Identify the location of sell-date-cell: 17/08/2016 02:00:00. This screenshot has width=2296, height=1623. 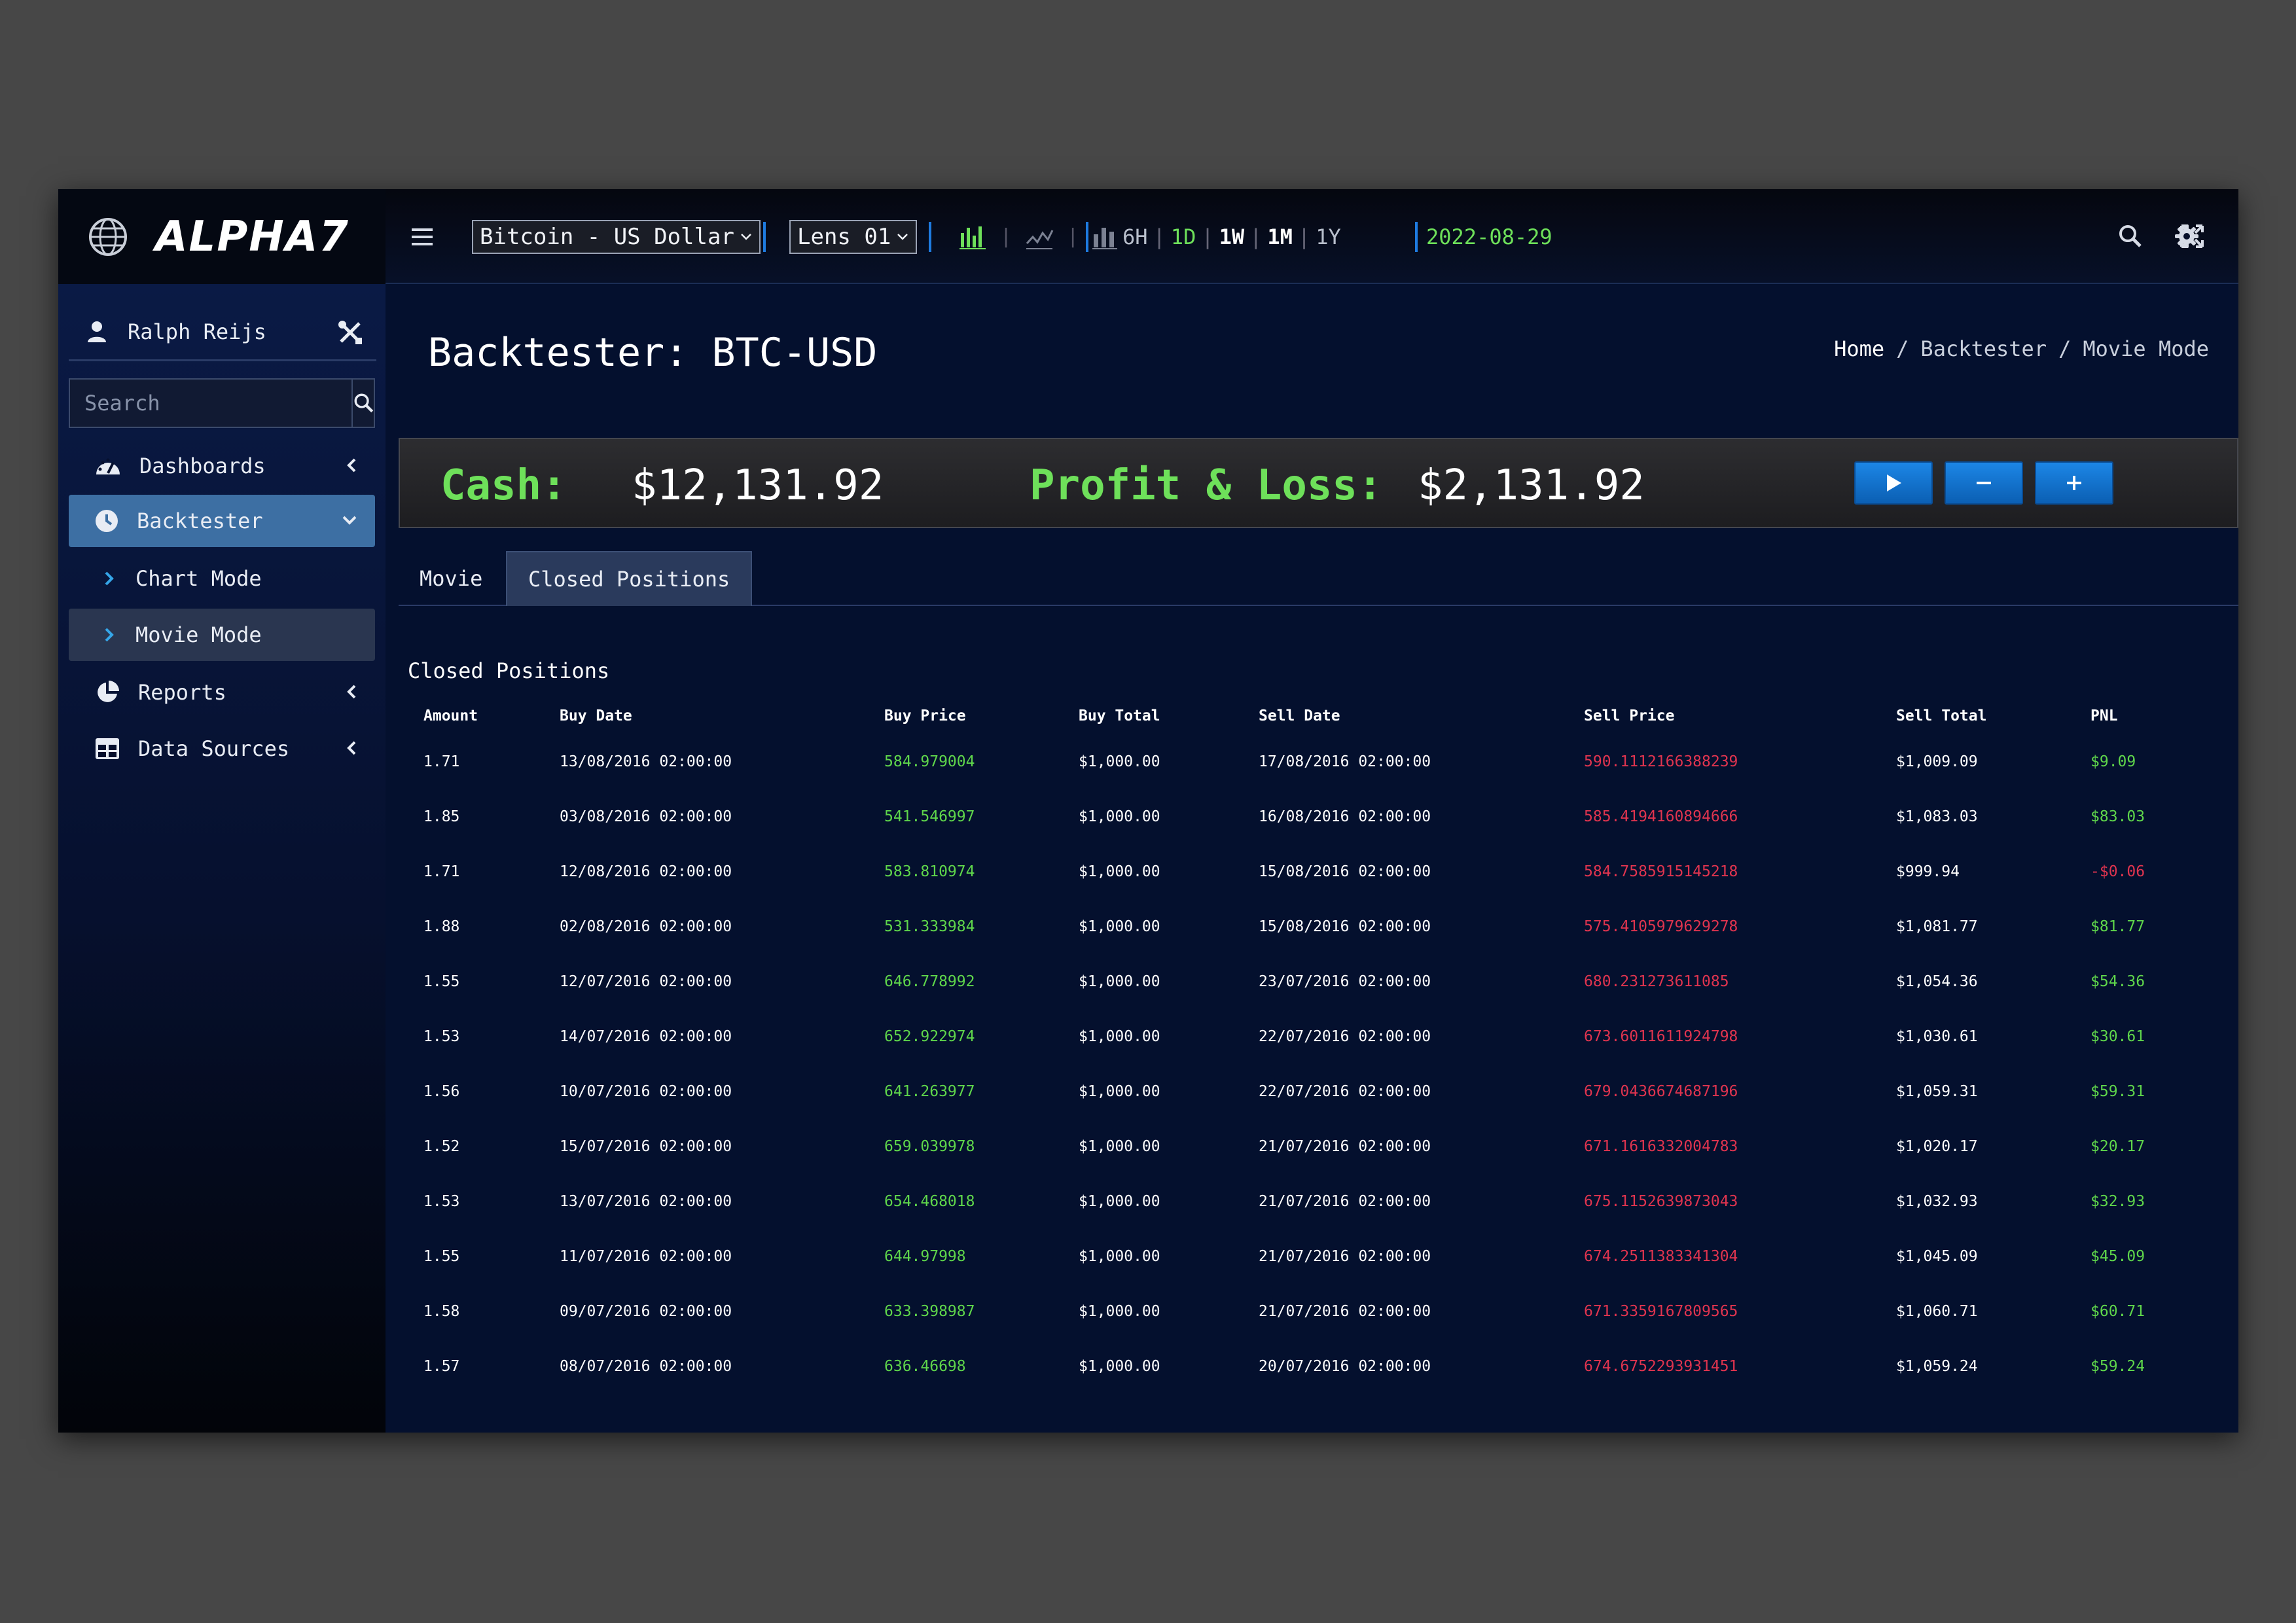
(1345, 761).